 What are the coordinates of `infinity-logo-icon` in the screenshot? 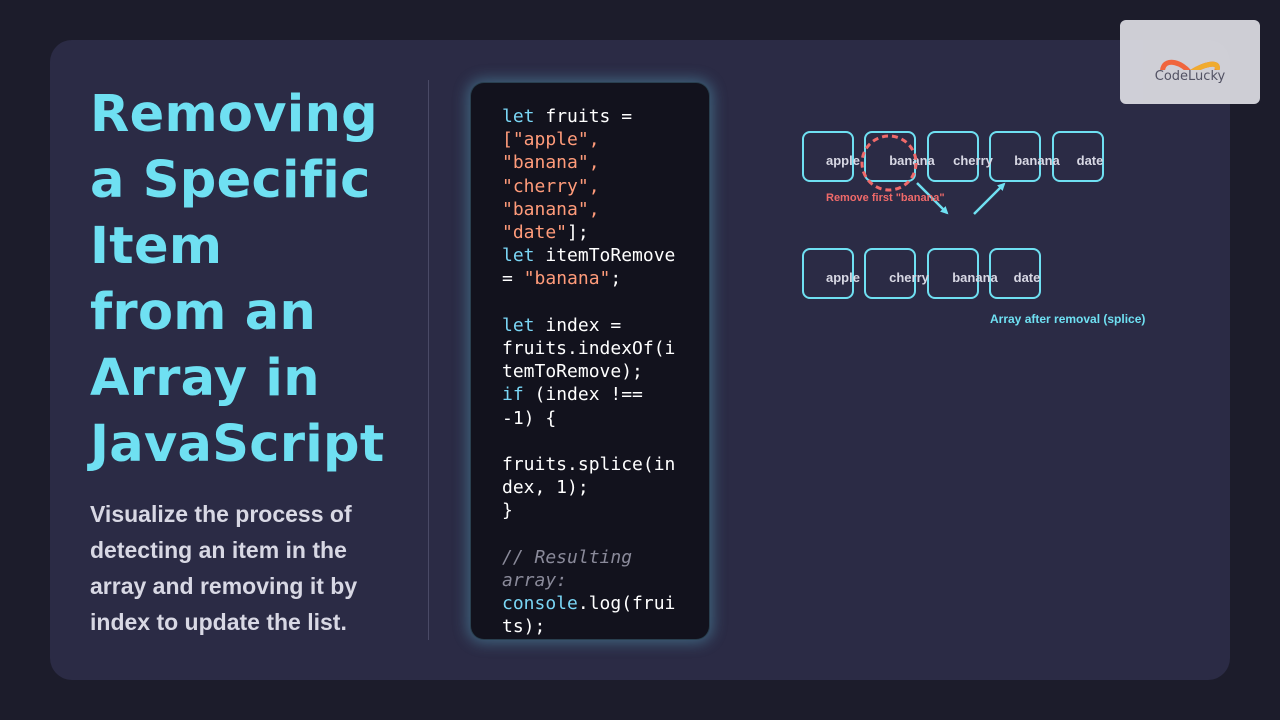 It's located at (1190, 64).